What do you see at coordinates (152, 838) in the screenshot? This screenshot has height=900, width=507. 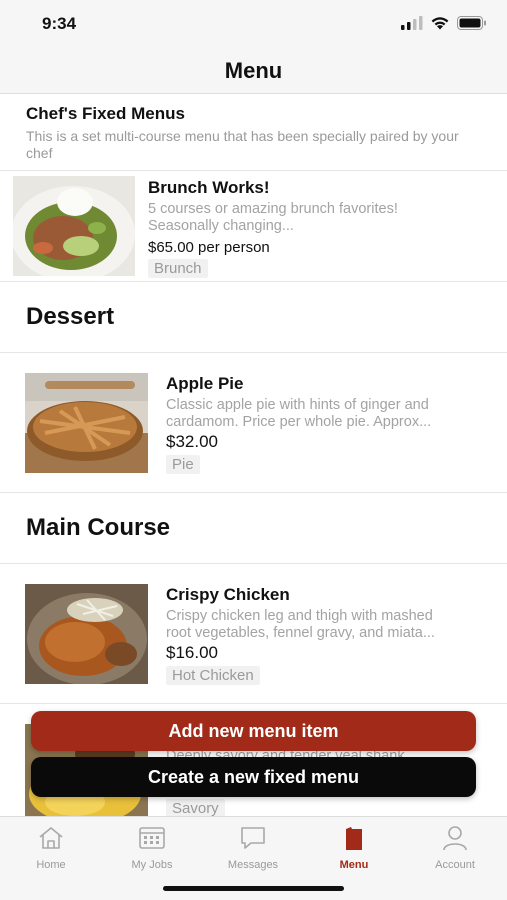 I see `calendar-icon` at bounding box center [152, 838].